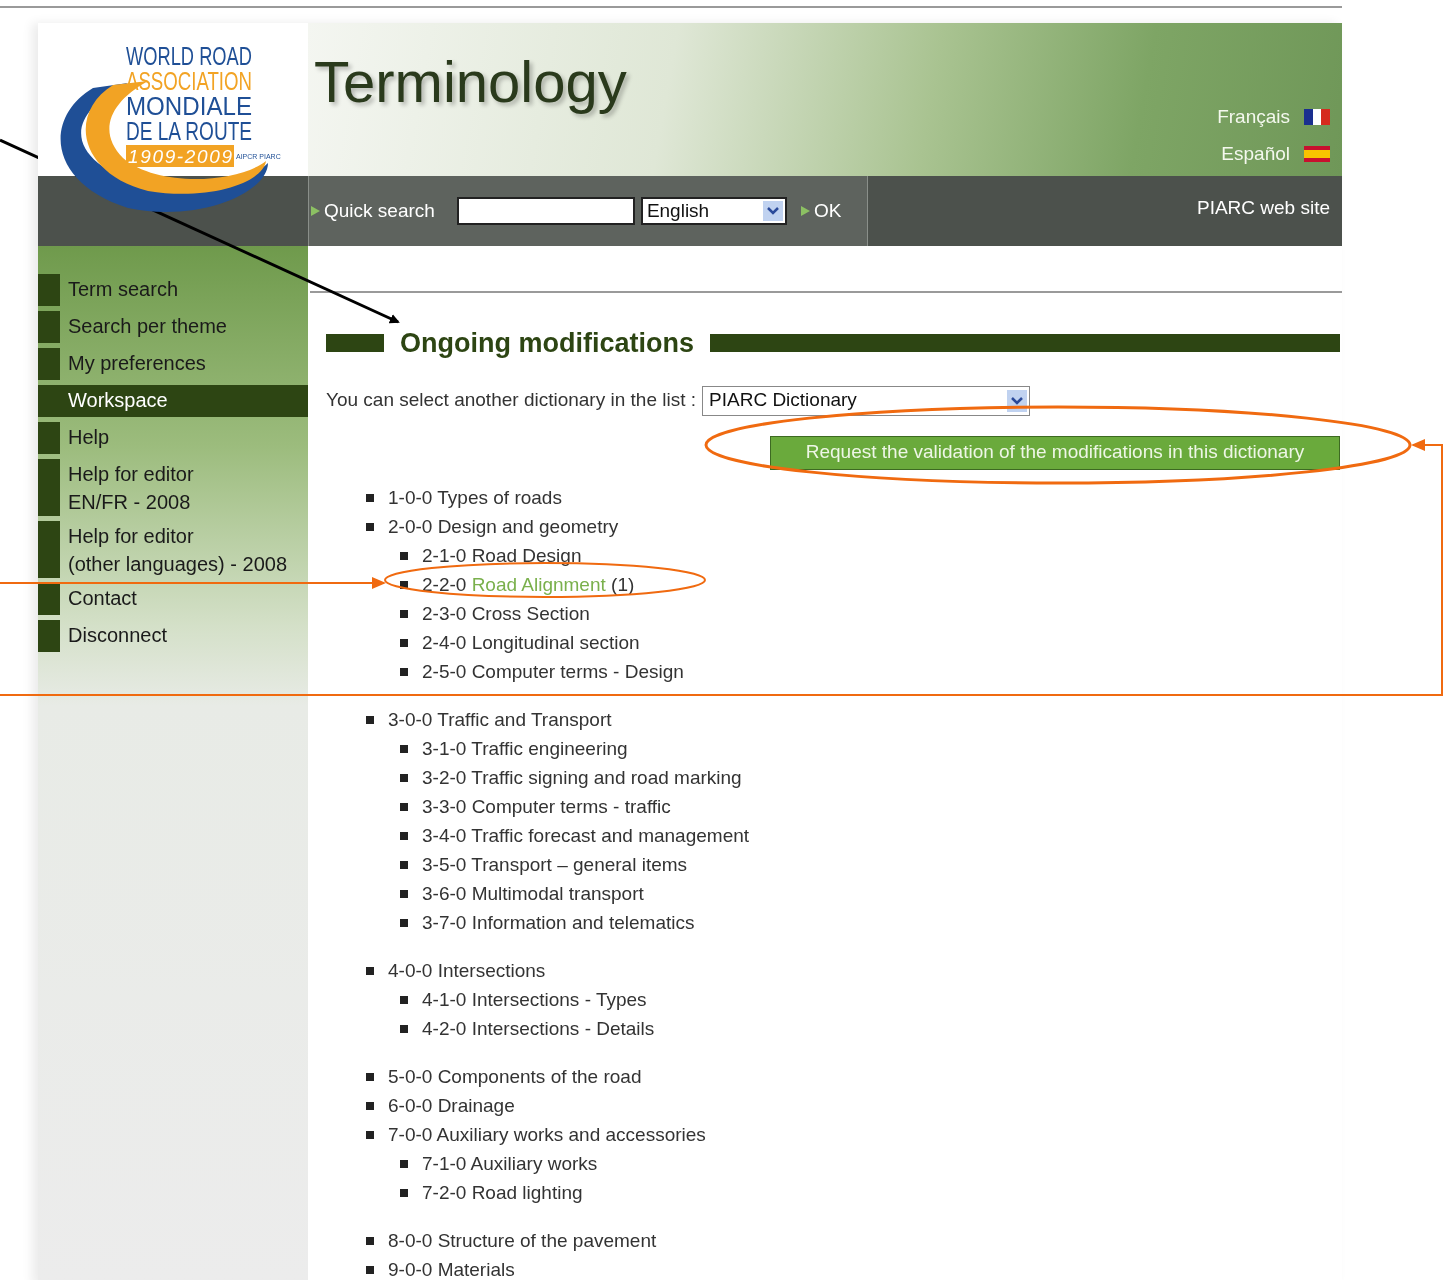 The image size is (1451, 1280). I want to click on sidebar-item: Help for editor EN/FR - 2008, so click(184, 487).